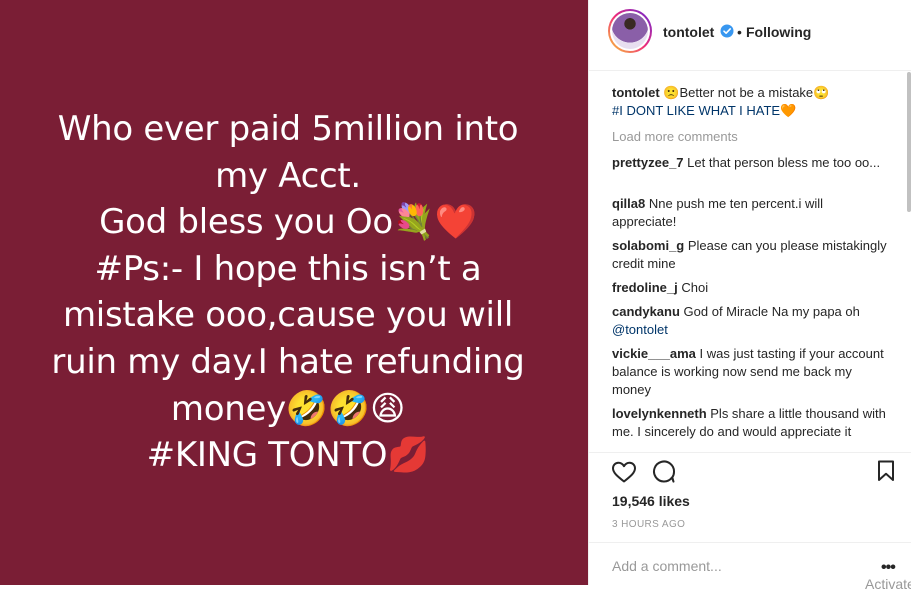  Describe the element at coordinates (624, 472) in the screenshot. I see `heart-icon` at that location.